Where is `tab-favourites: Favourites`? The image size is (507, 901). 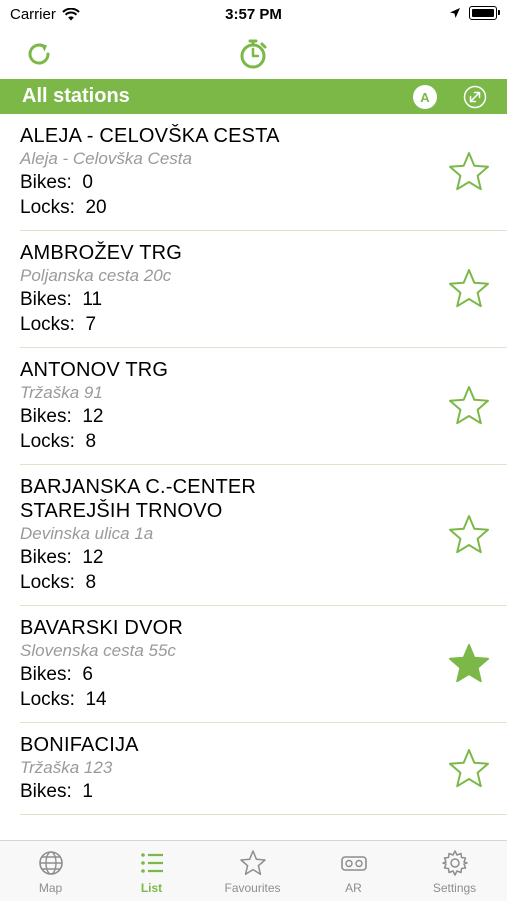
tab-favourites: Favourites is located at coordinates (252, 871).